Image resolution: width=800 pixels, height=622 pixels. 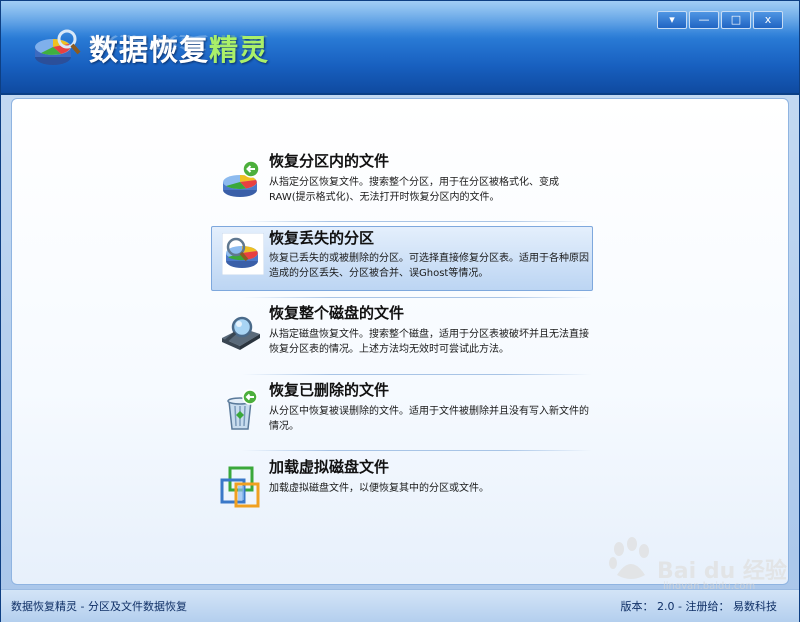 I want to click on option-title: 恢复整个磁盘的文件, so click(x=337, y=313).